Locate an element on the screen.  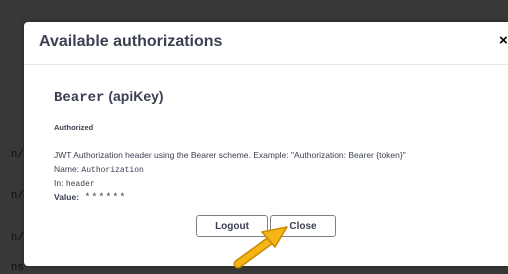
dialog-title: Available authorizations is located at coordinates (131, 41).